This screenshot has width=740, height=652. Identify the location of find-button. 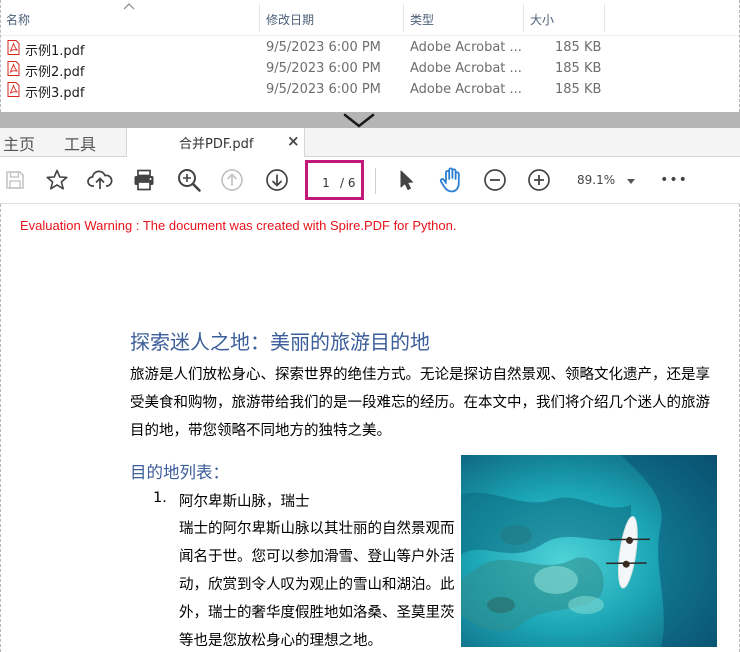
(189, 180).